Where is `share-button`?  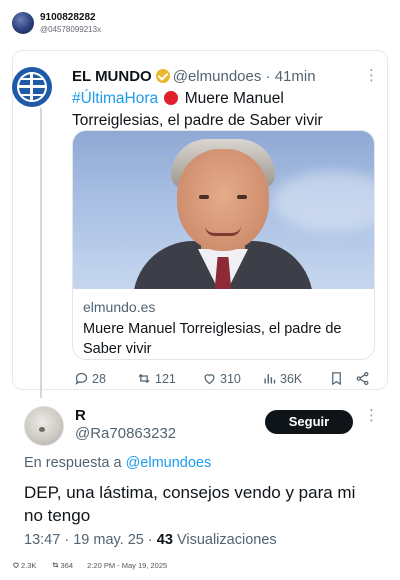
share-button is located at coordinates (364, 379).